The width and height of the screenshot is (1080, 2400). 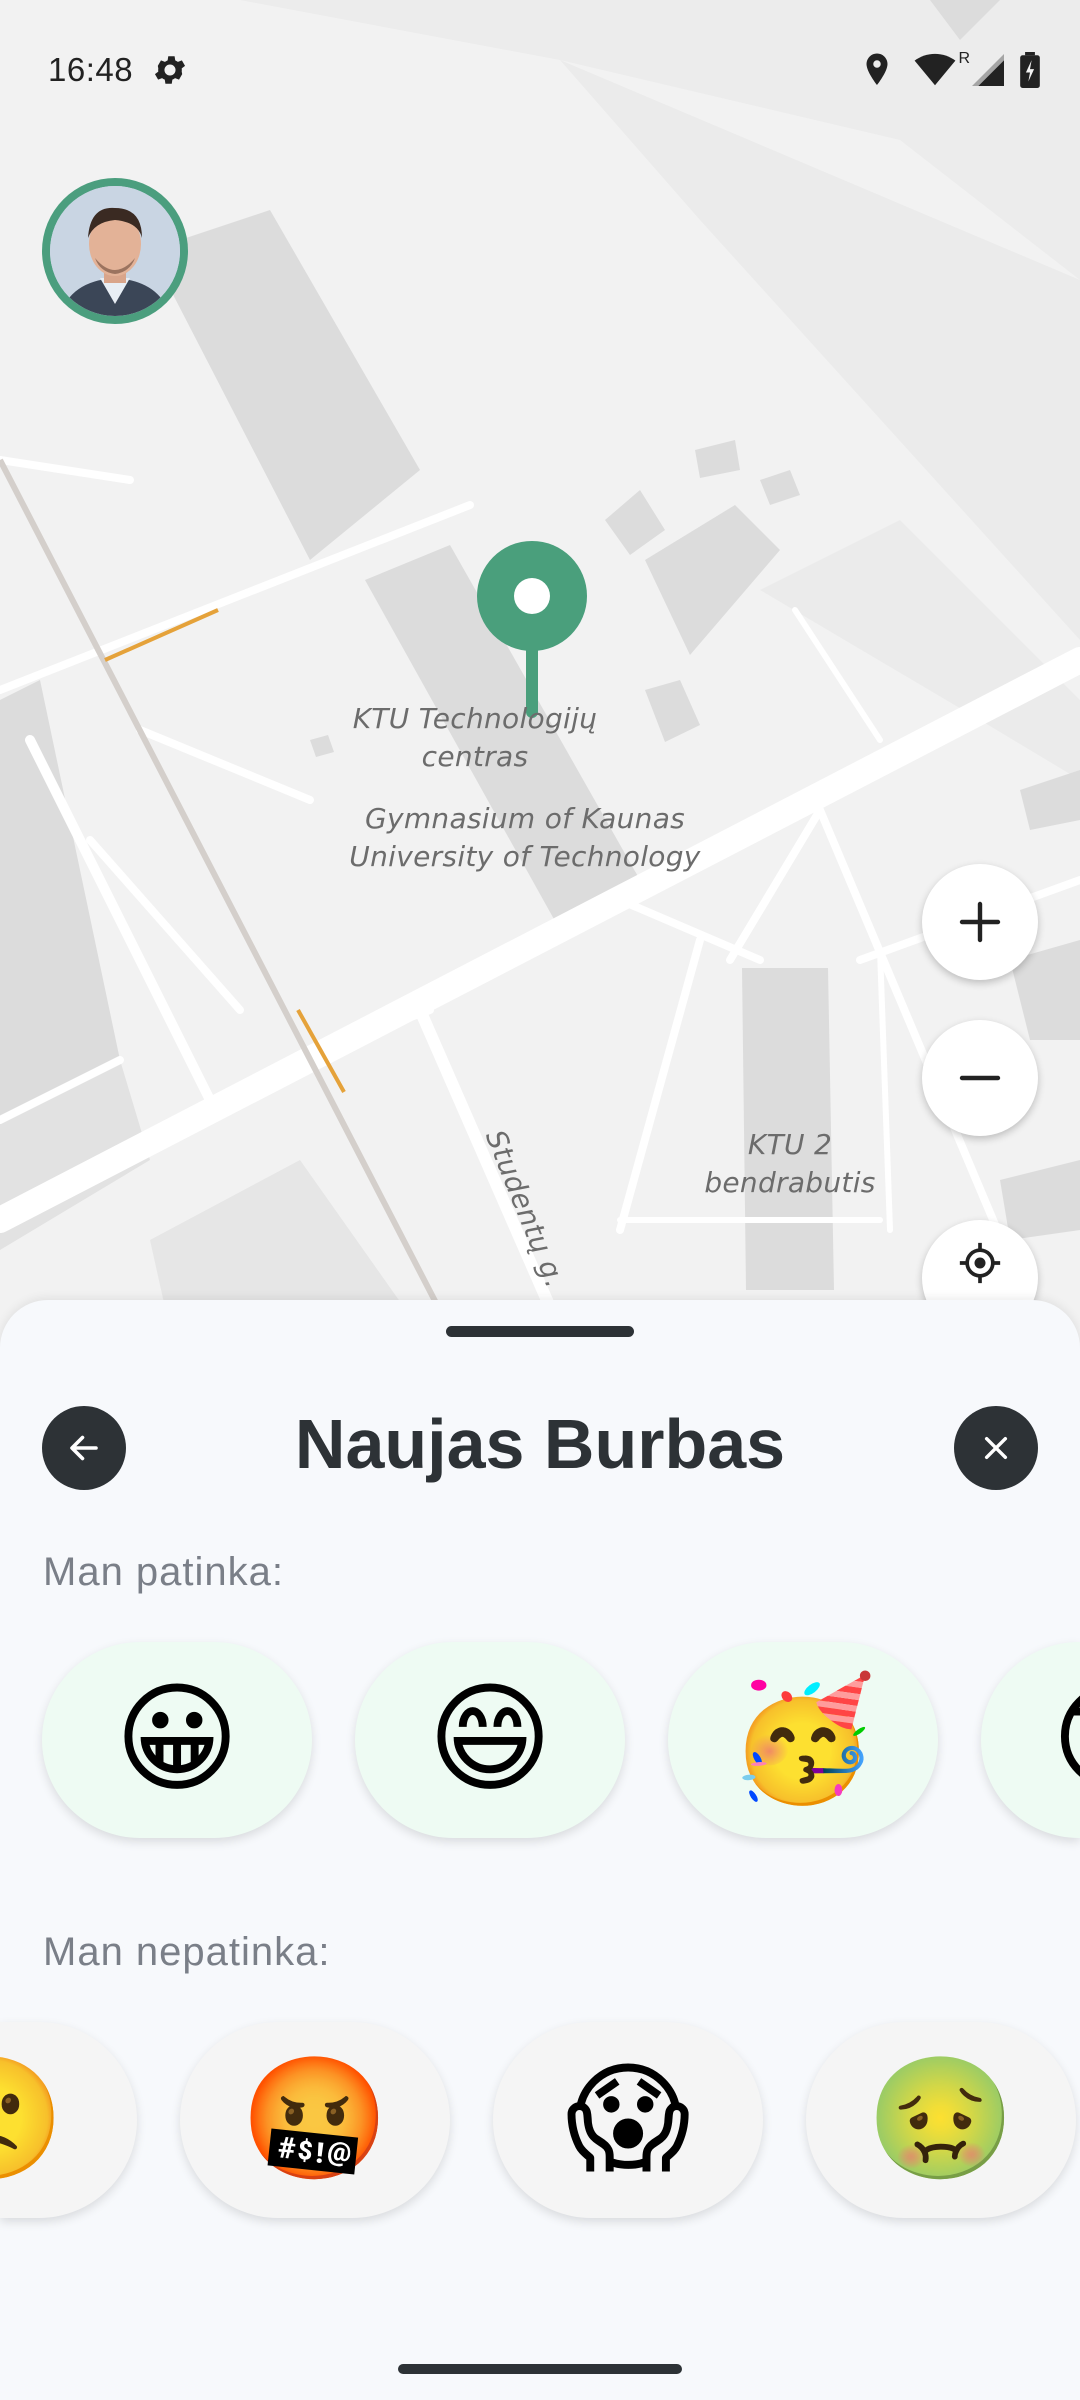 What do you see at coordinates (540, 2369) in the screenshot?
I see `home-indicator` at bounding box center [540, 2369].